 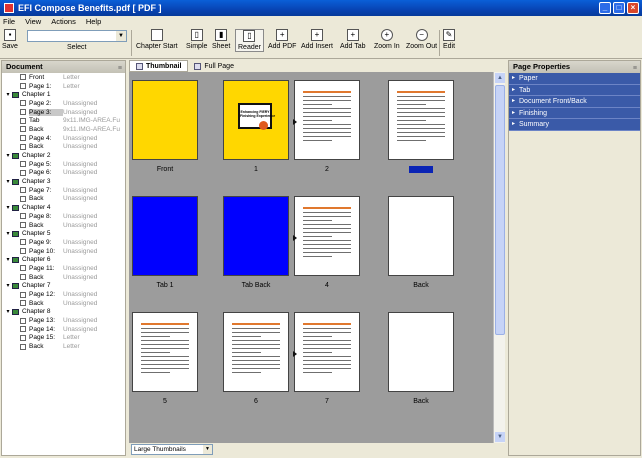 What do you see at coordinates (63, 338) in the screenshot?
I see `tree-page-row: Page 15: Letter` at bounding box center [63, 338].